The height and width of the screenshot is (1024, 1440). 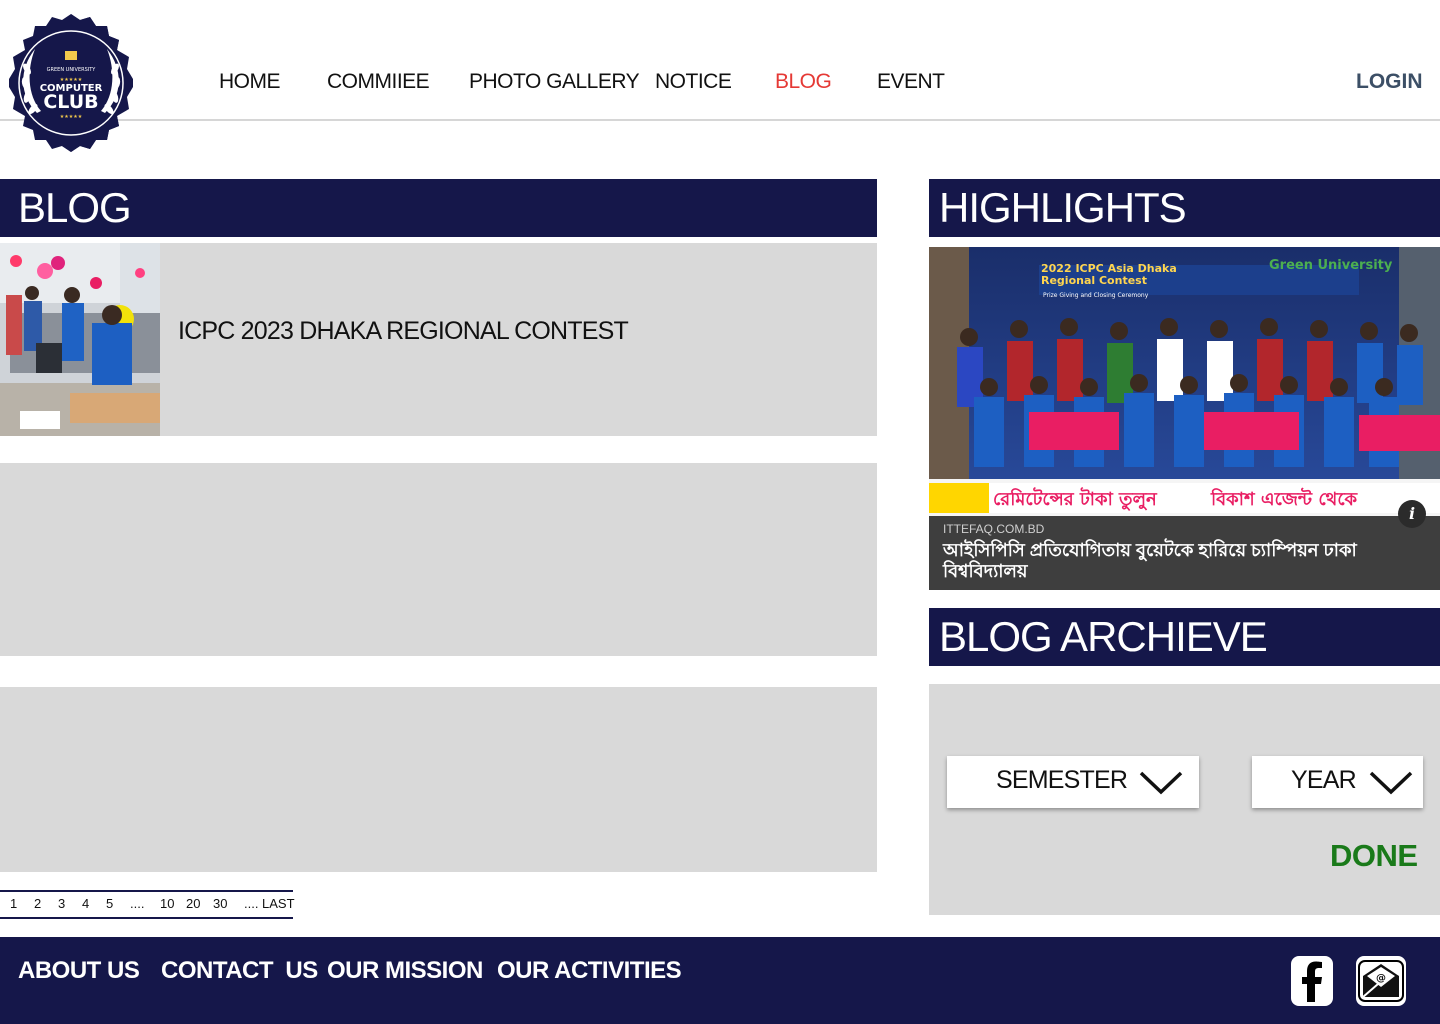 I want to click on nav-photo-gallery: PHOTO GALLERY, so click(x=554, y=82).